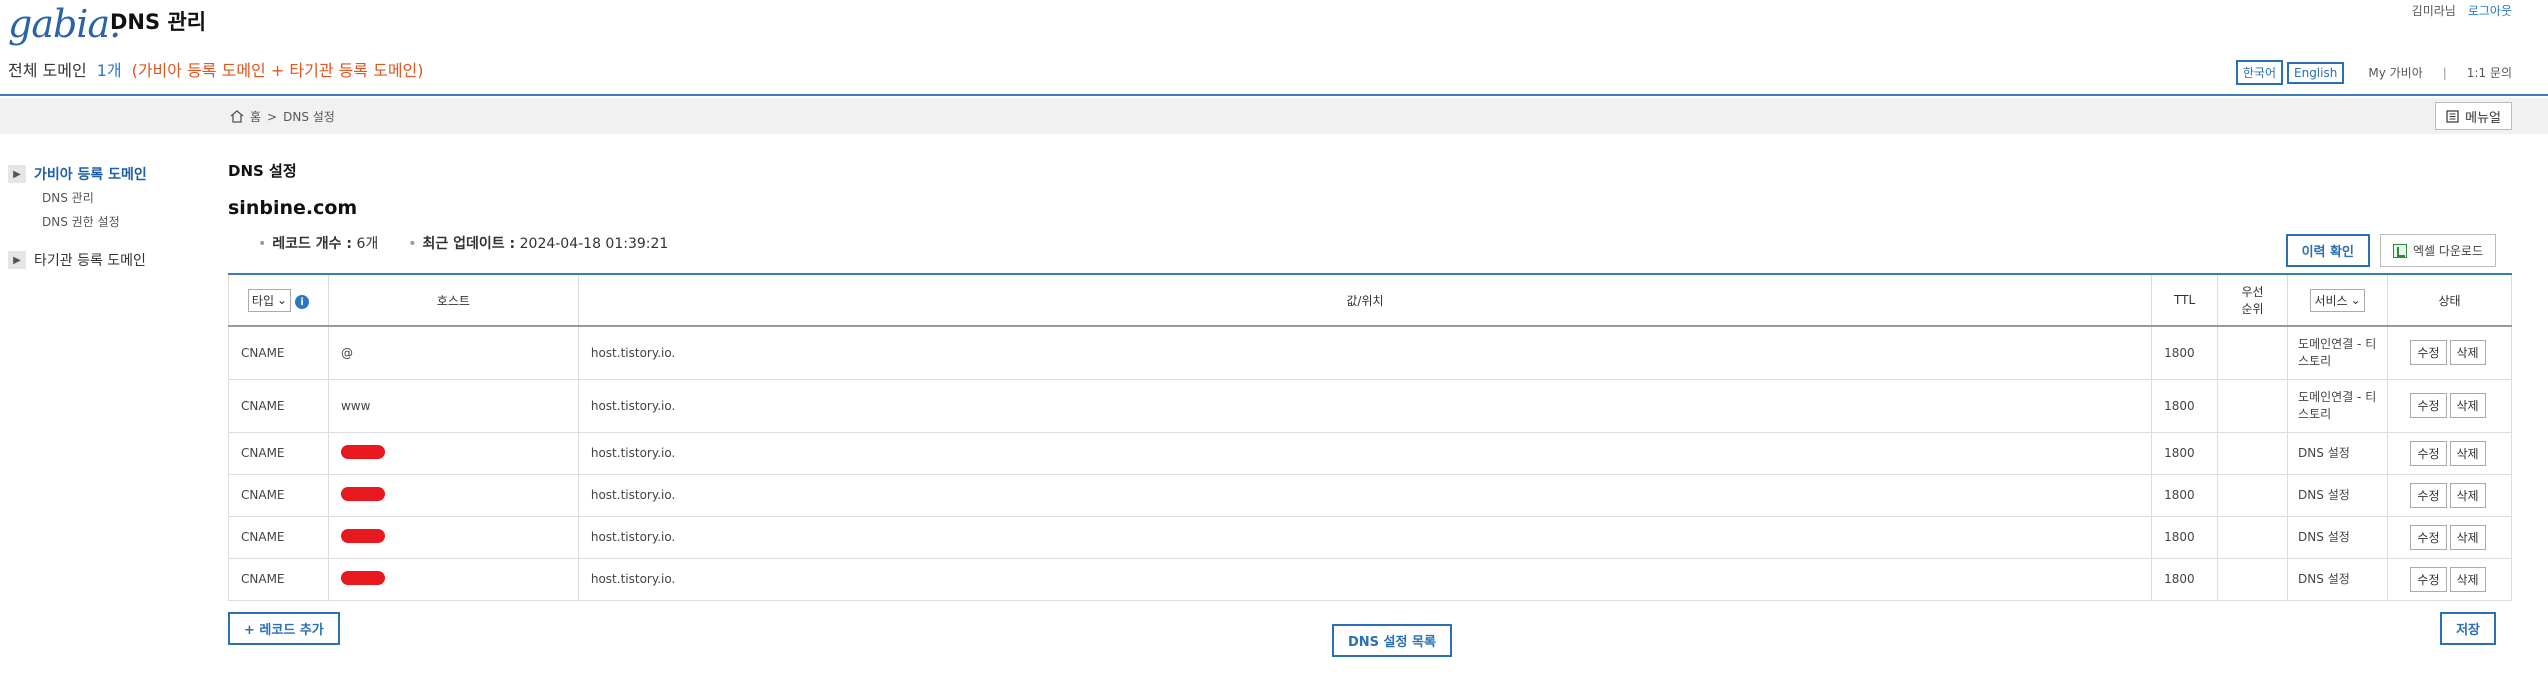  Describe the element at coordinates (2473, 116) in the screenshot. I see `manual-button: 메뉴얼` at that location.